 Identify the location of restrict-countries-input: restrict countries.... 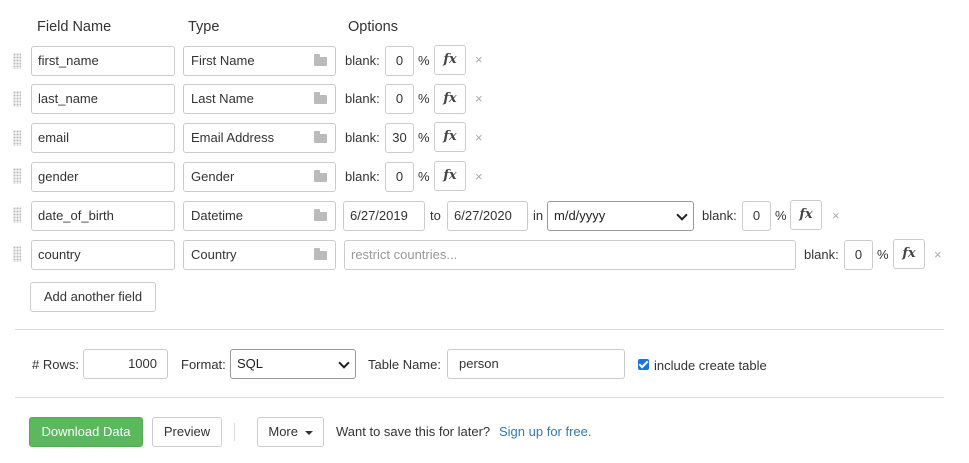
(570, 255).